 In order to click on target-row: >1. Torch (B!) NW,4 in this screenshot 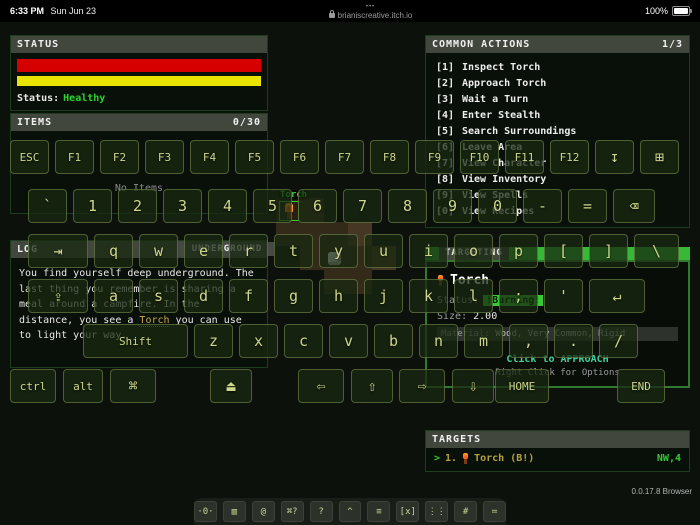, I will do `click(557, 458)`.